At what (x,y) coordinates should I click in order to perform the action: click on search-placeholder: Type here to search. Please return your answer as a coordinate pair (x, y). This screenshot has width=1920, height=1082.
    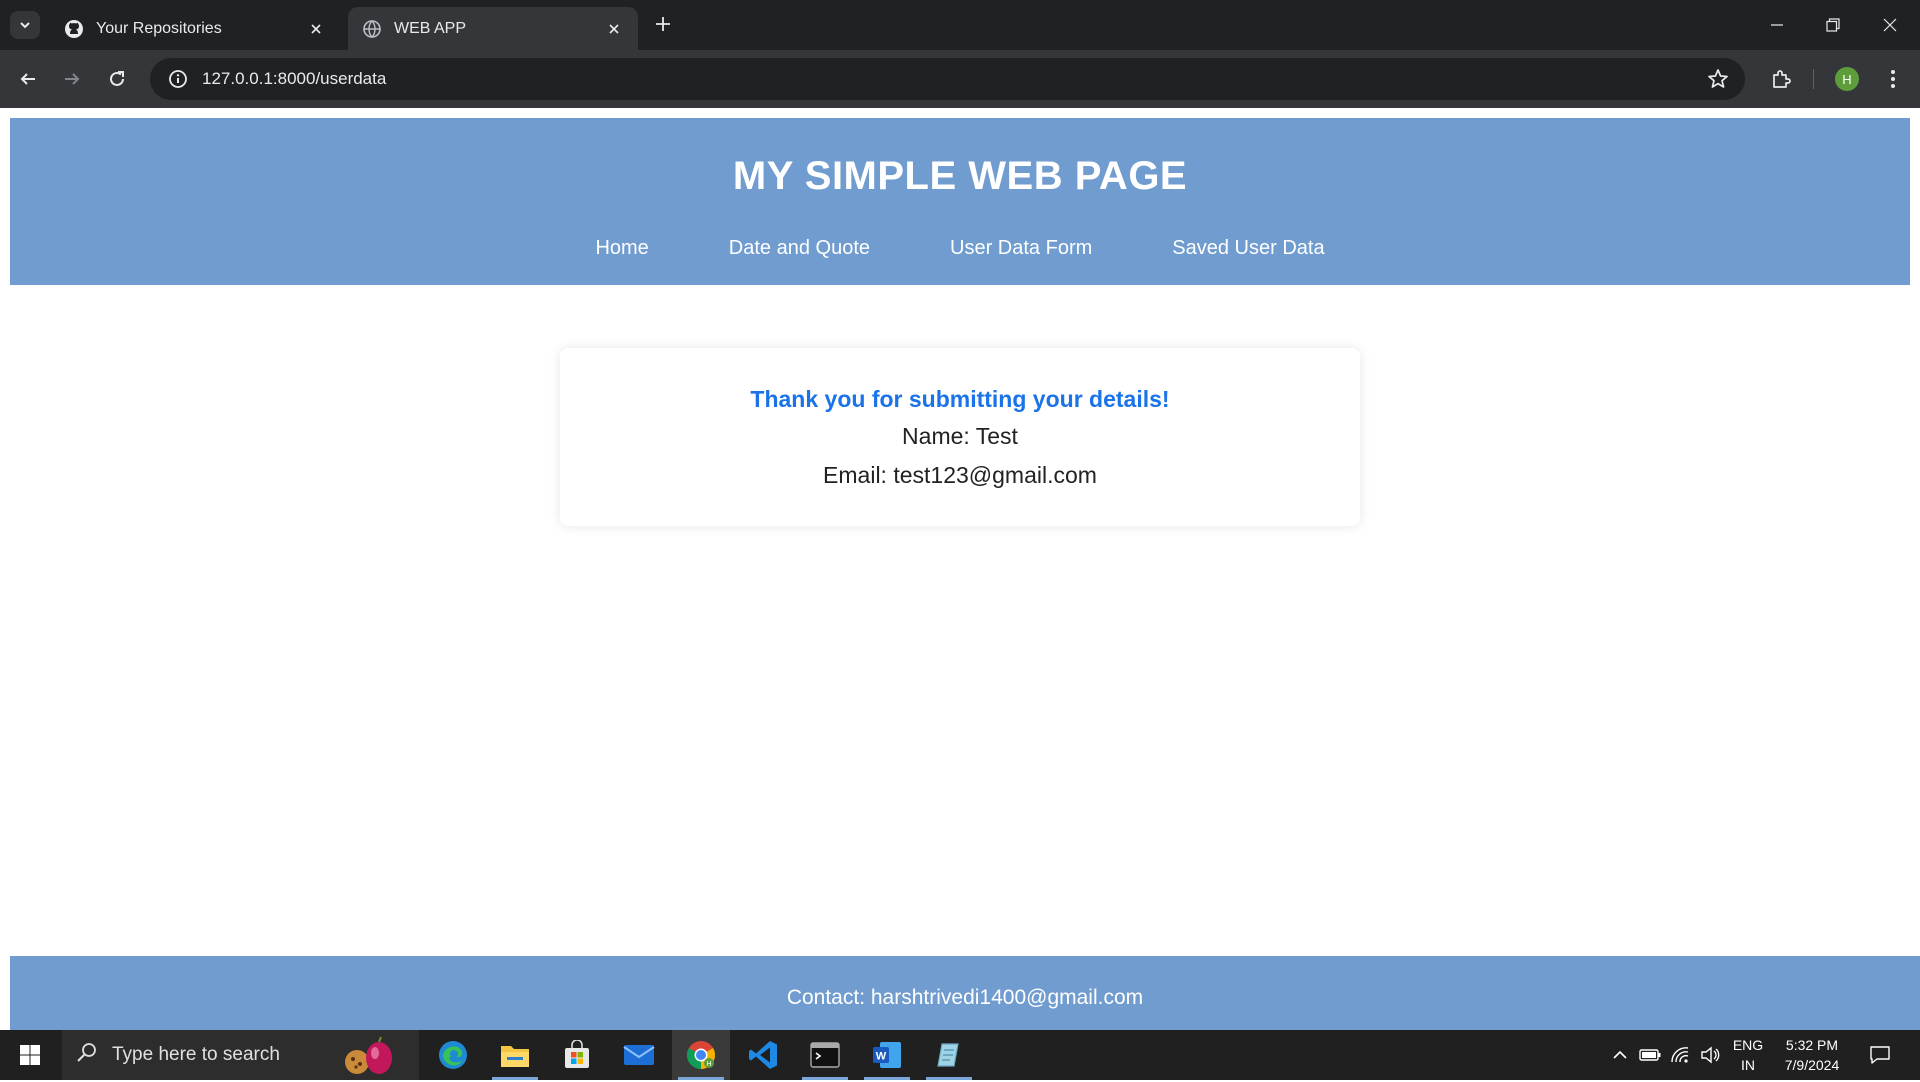
    Looking at the image, I should click on (196, 1054).